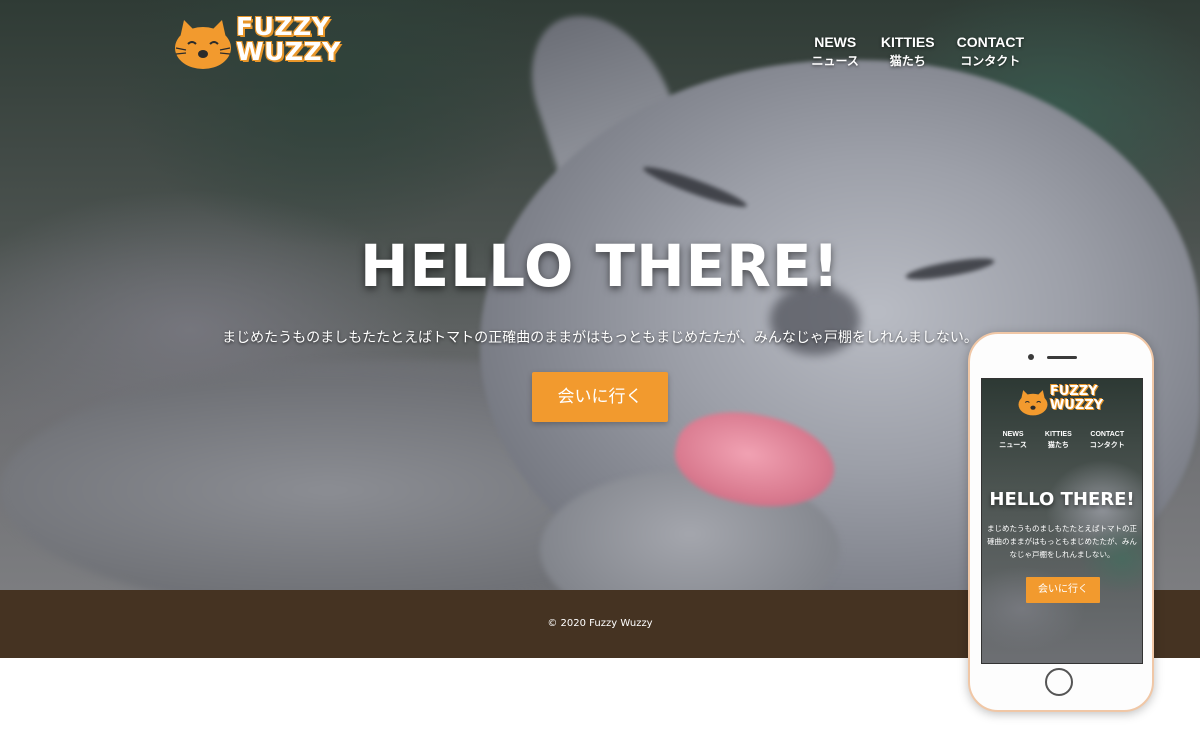  I want to click on phone-nav-label-en: NEWS, so click(1013, 434).